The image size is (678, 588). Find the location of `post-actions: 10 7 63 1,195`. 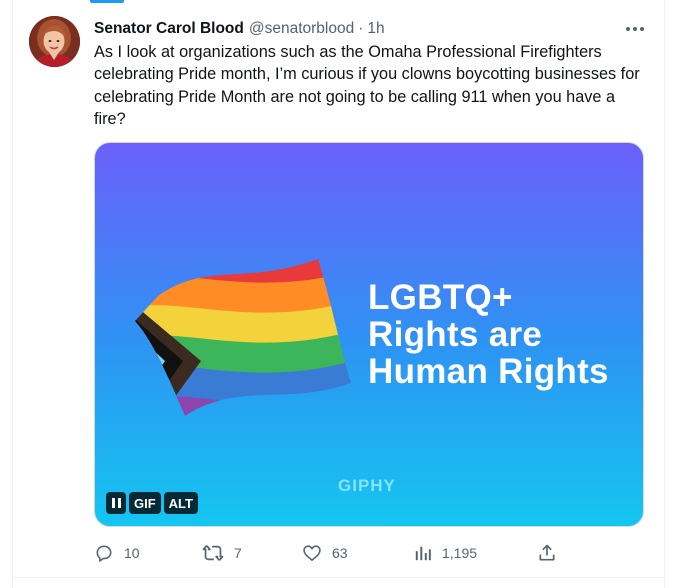

post-actions: 10 7 63 1,195 is located at coordinates (374, 553).